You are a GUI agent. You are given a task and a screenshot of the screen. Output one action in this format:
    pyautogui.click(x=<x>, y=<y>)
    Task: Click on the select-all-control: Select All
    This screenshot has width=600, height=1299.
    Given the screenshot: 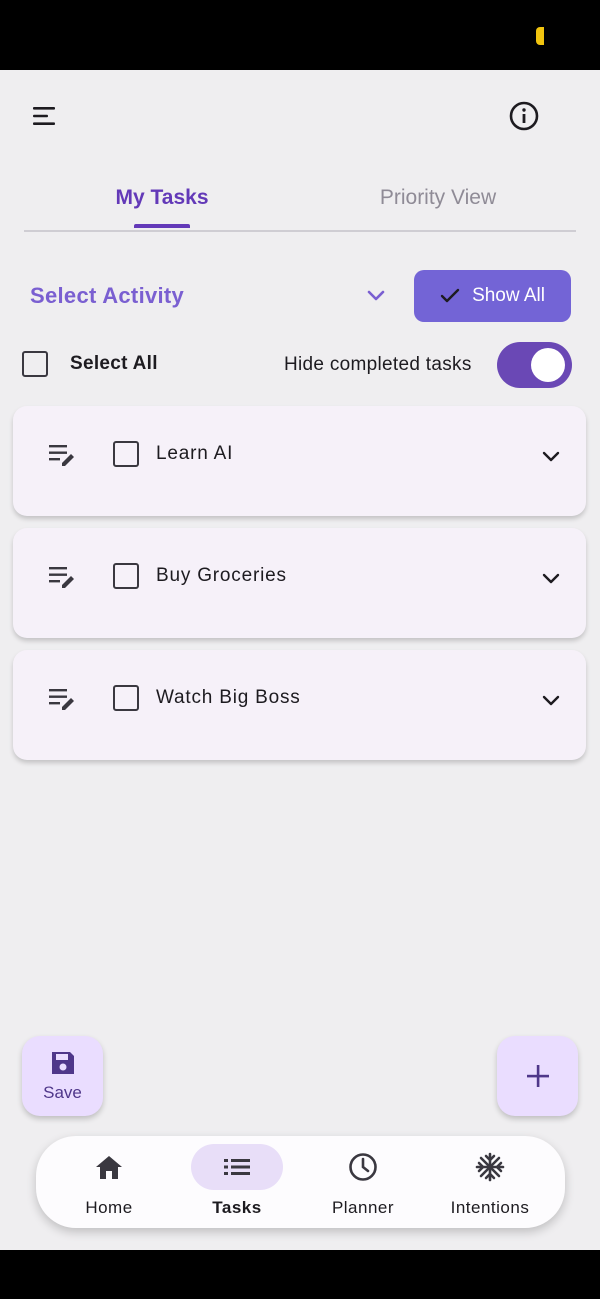 What is the action you would take?
    pyautogui.click(x=90, y=364)
    